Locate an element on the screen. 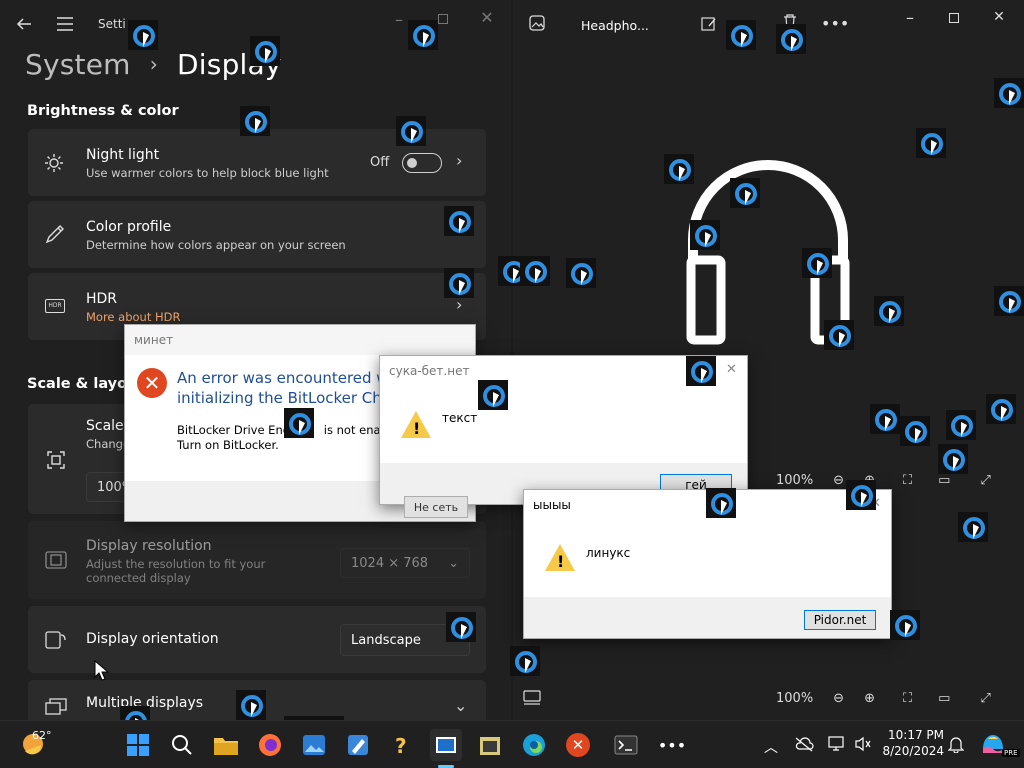  night-light-title: Night light is located at coordinates (123, 155).